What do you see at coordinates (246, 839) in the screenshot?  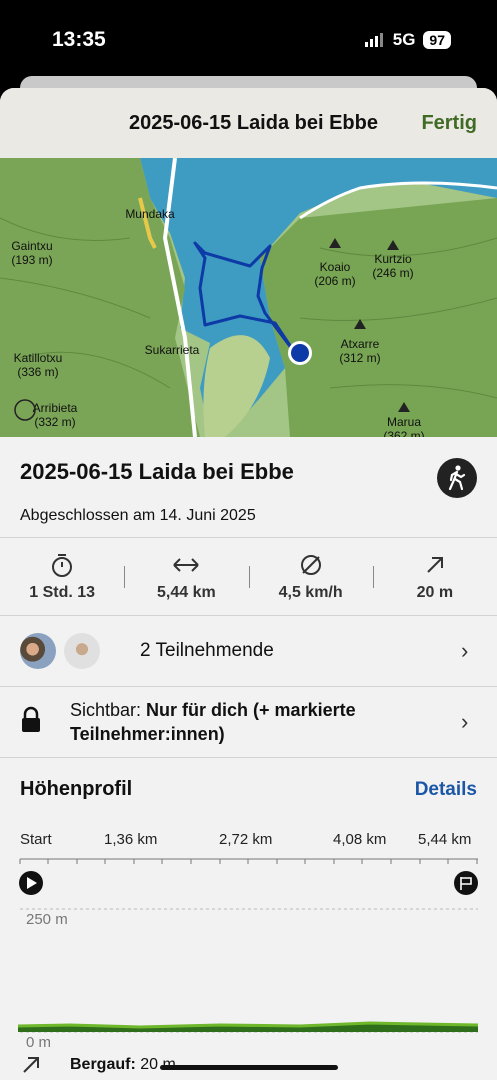 I see `km-tick-label: 2,72 km` at bounding box center [246, 839].